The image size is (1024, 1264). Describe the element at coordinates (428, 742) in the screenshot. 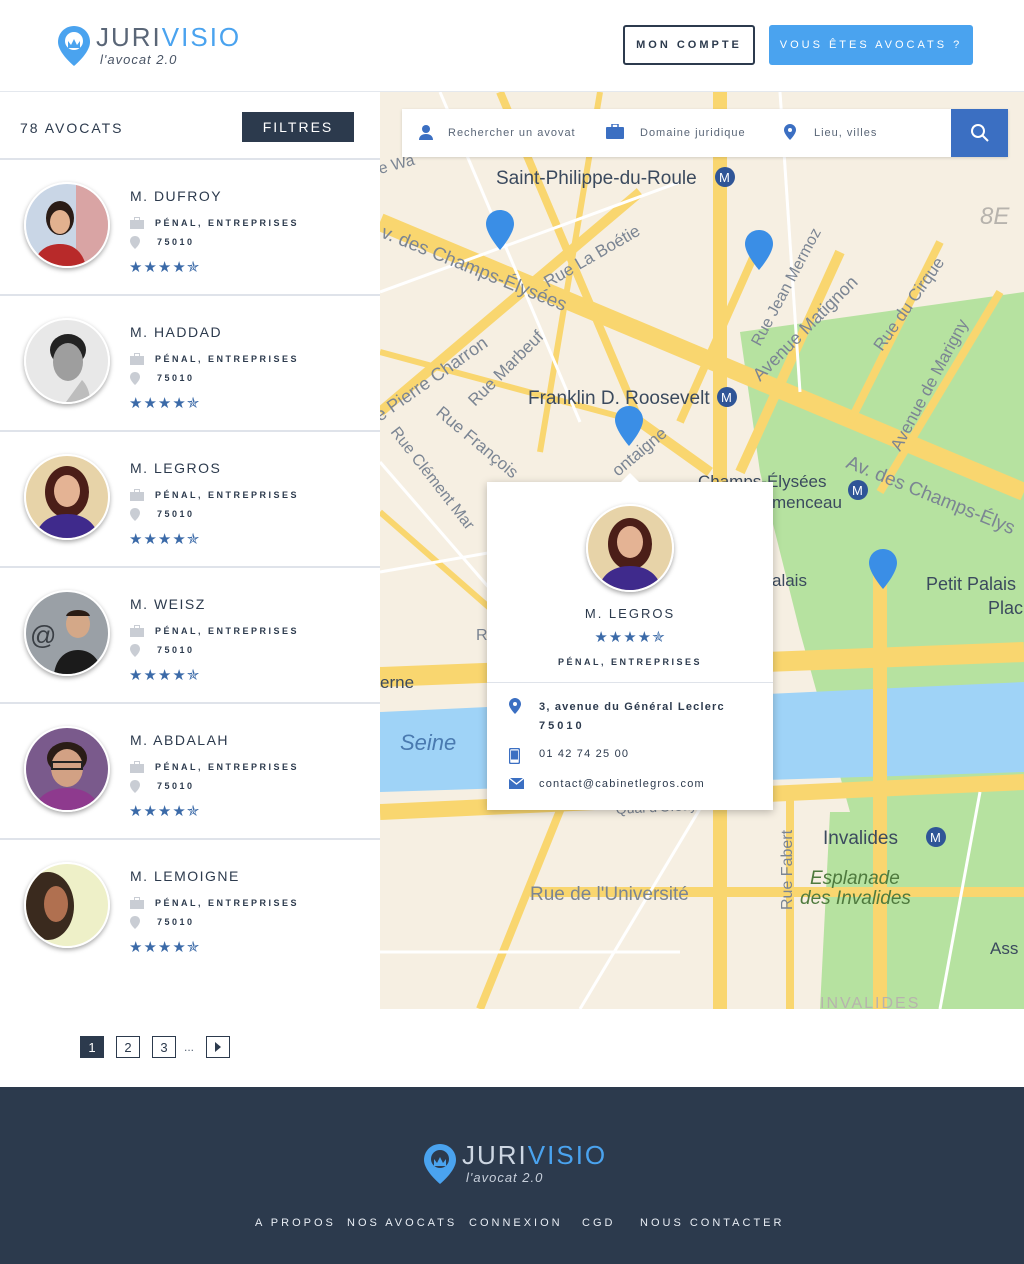

I see `map-label-seine: Seine` at that location.